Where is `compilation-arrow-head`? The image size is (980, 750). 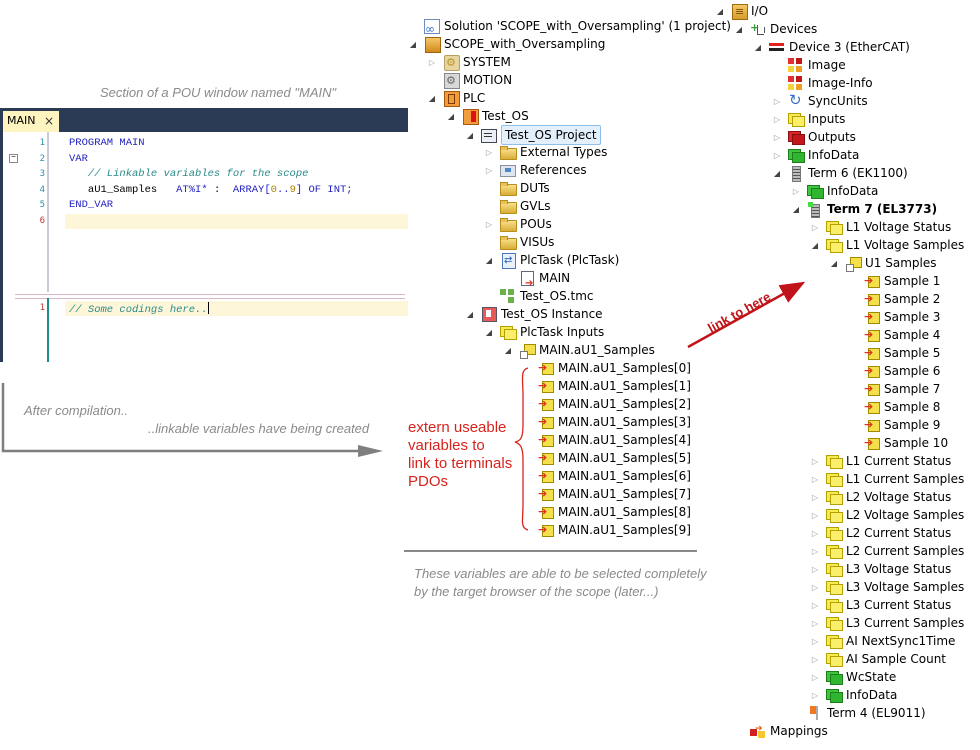
compilation-arrow-head is located at coordinates (370, 451).